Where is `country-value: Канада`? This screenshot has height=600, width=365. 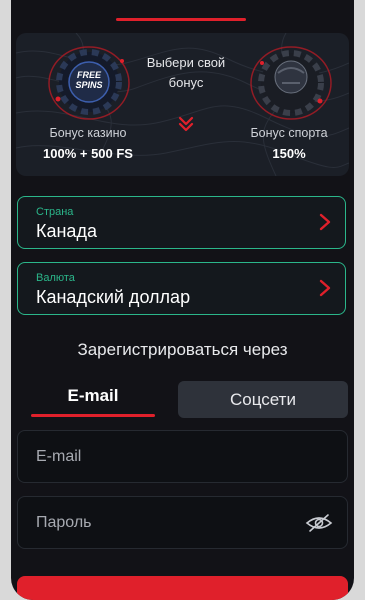 country-value: Канада is located at coordinates (66, 231).